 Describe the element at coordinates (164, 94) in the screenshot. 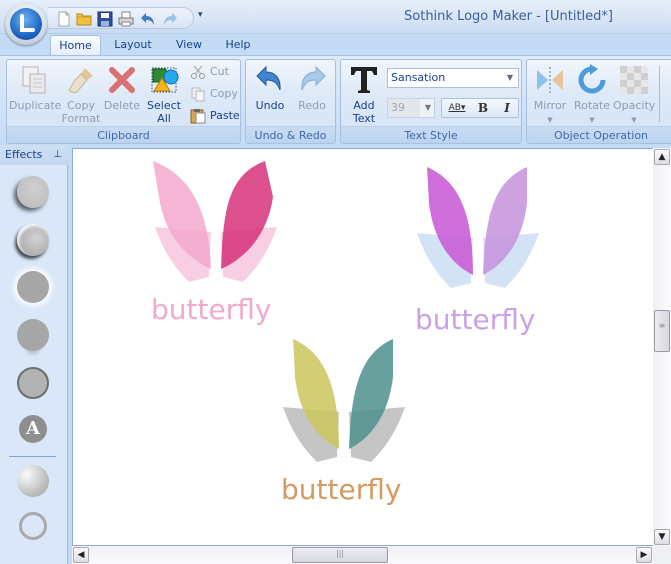

I see `select-all-button: Select All` at that location.